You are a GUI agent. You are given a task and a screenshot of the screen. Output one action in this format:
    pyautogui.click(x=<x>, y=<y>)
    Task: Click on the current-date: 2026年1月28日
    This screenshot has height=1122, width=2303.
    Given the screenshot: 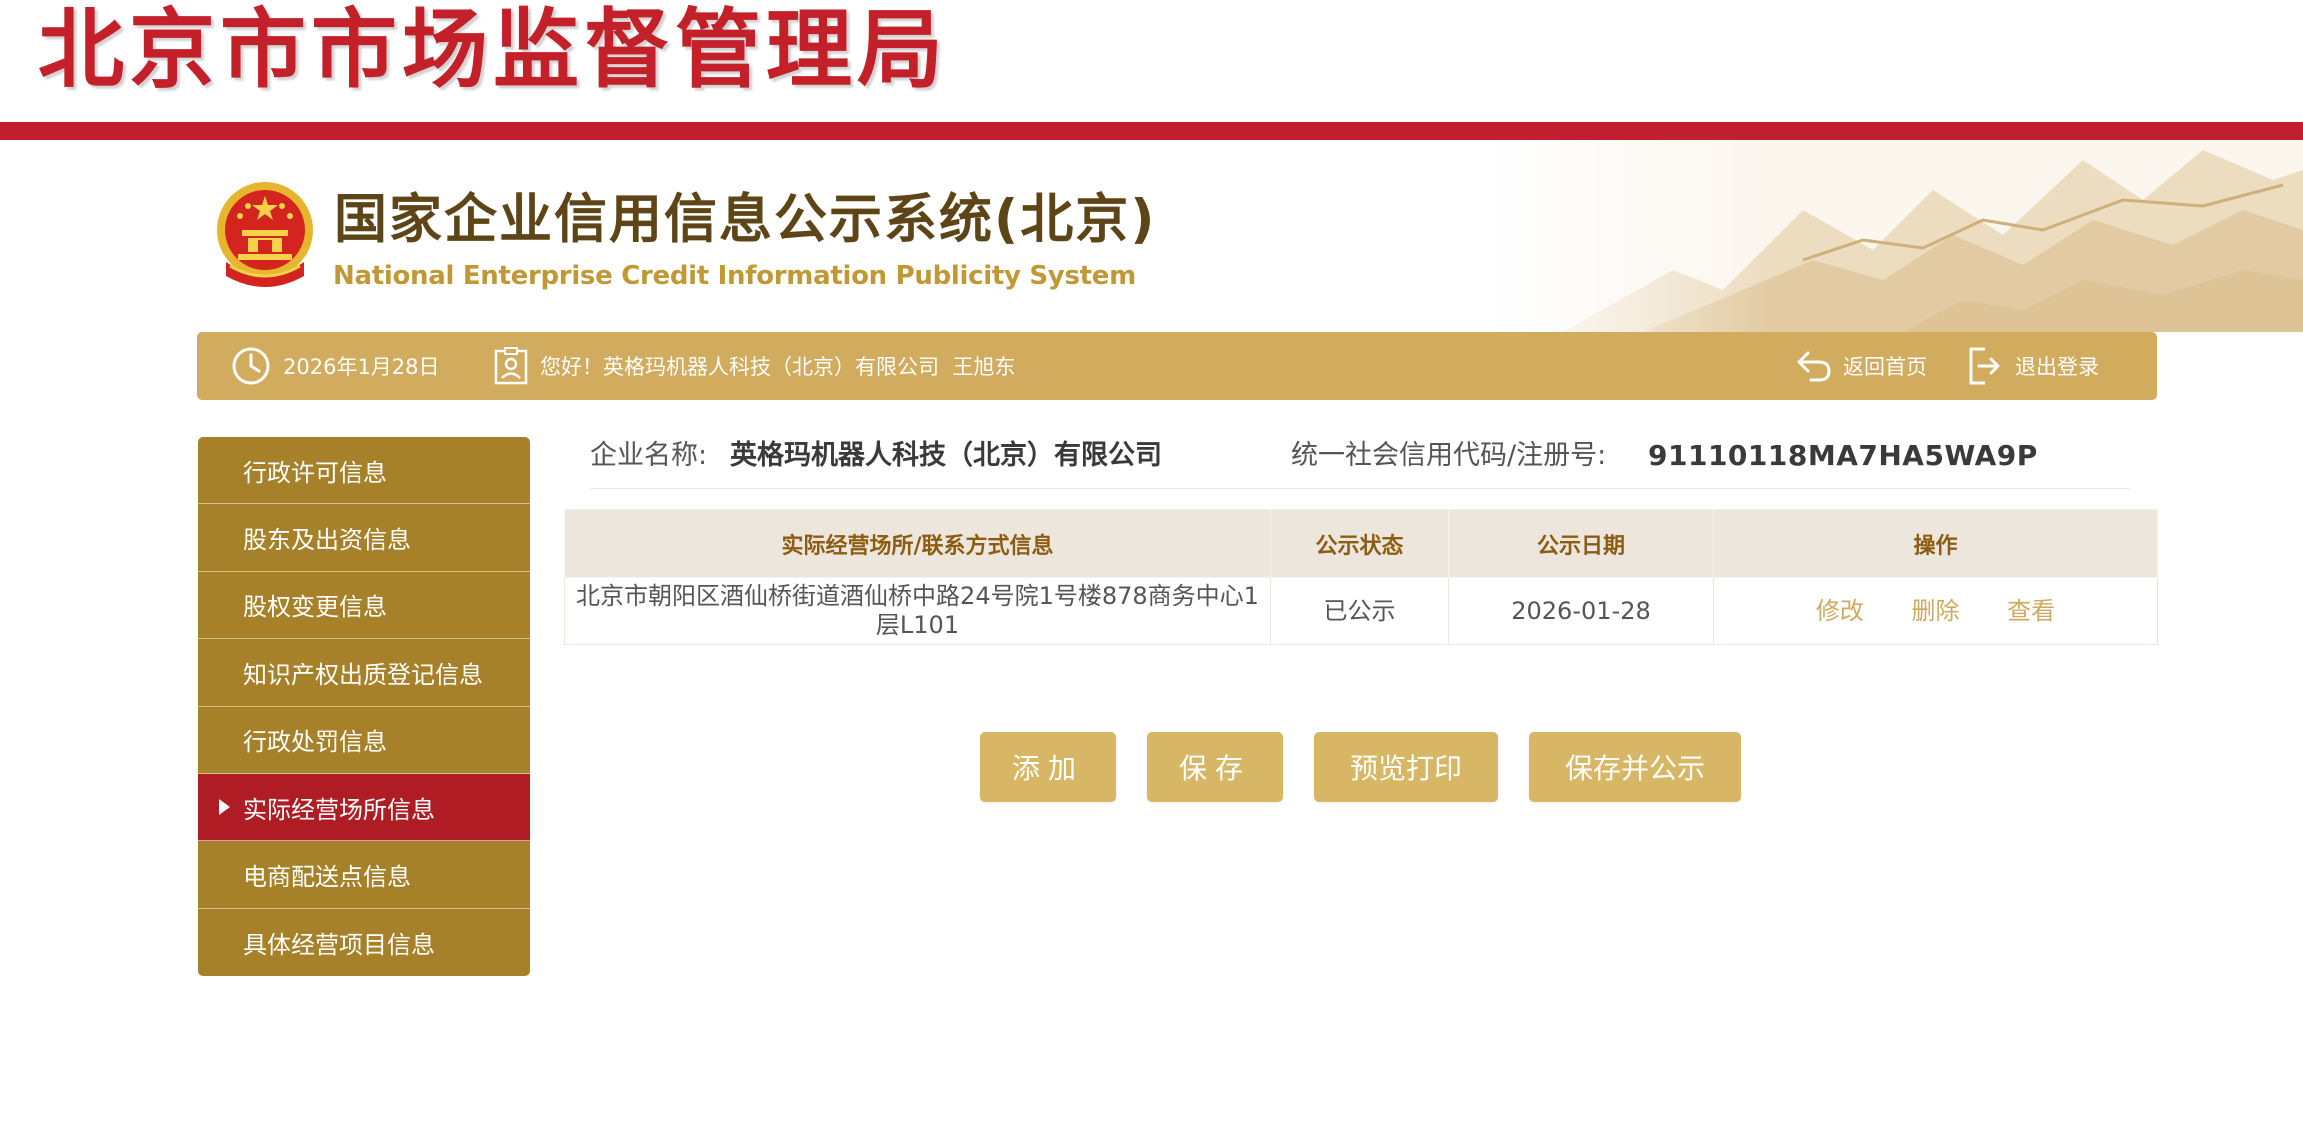 What is the action you would take?
    pyautogui.click(x=335, y=366)
    